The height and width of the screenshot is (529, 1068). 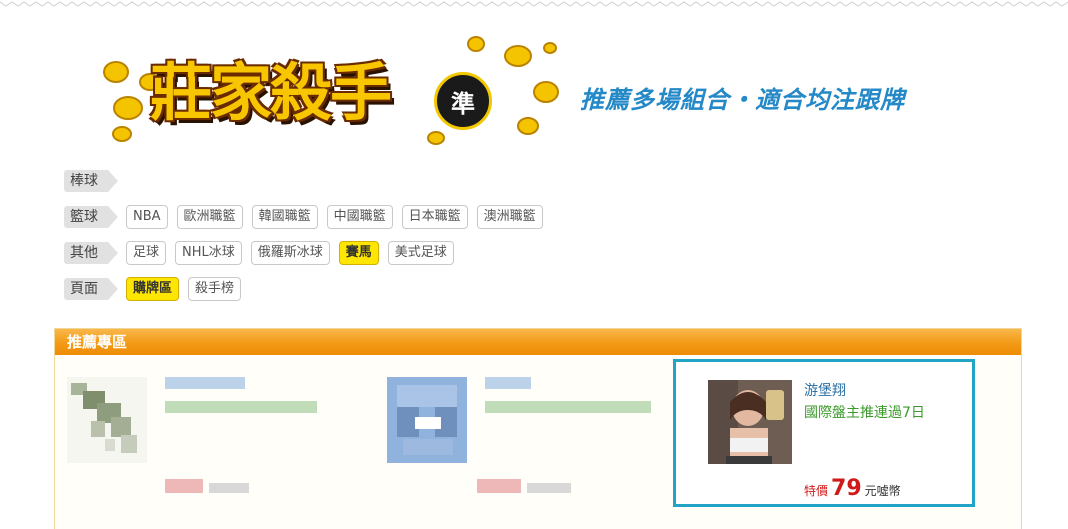 I want to click on tag-purchase-area: 購牌區, so click(x=153, y=289).